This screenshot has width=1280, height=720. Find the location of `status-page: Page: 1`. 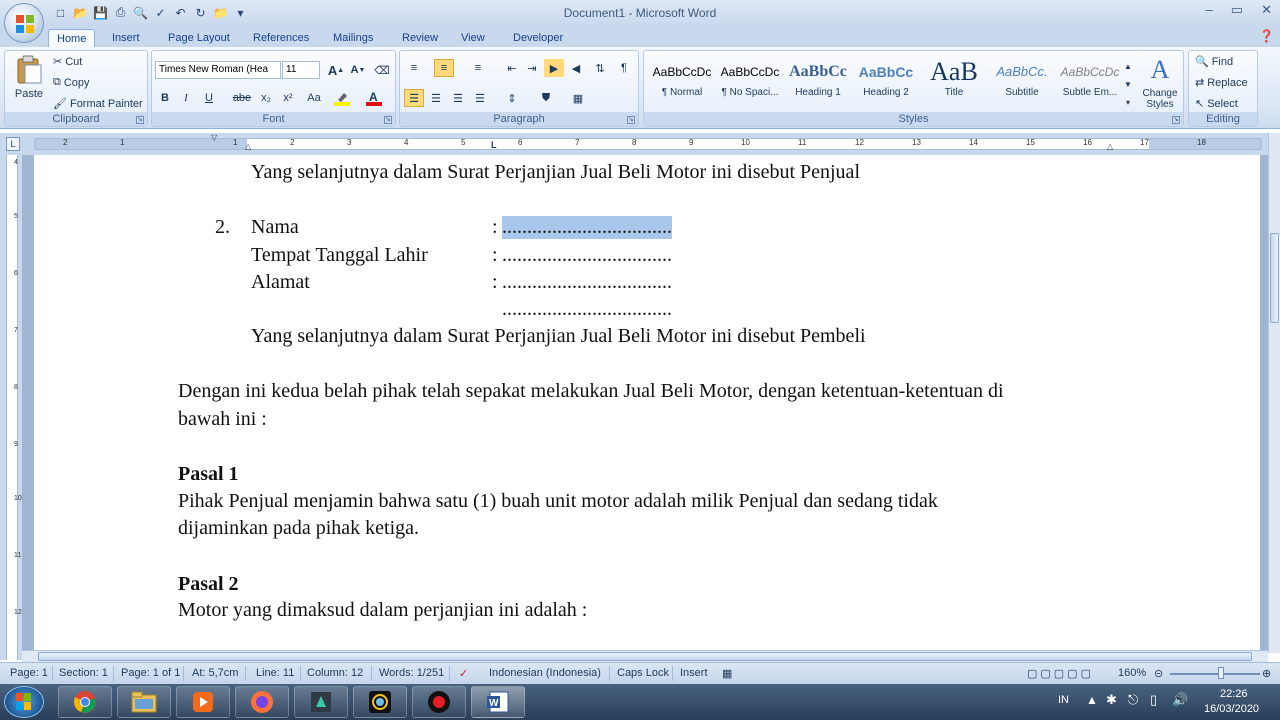

status-page: Page: 1 is located at coordinates (29, 673).